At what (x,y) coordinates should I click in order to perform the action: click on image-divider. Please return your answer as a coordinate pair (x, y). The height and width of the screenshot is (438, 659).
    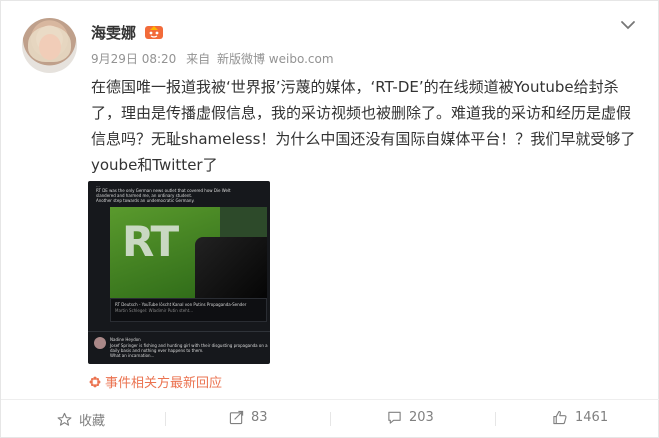
    Looking at the image, I should click on (179, 331).